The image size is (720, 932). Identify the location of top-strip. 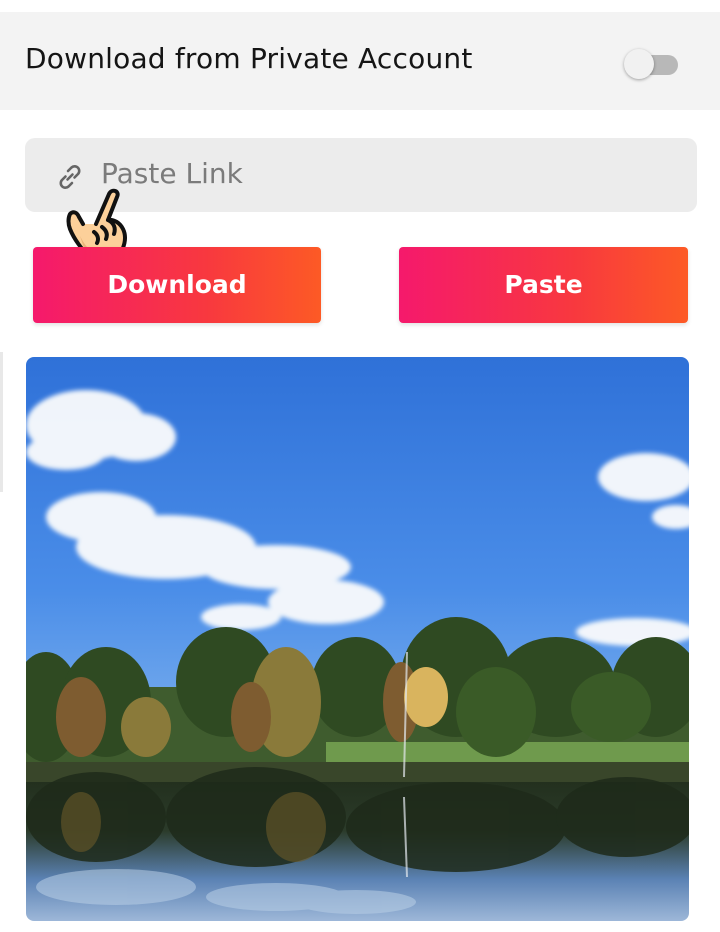
(360, 6).